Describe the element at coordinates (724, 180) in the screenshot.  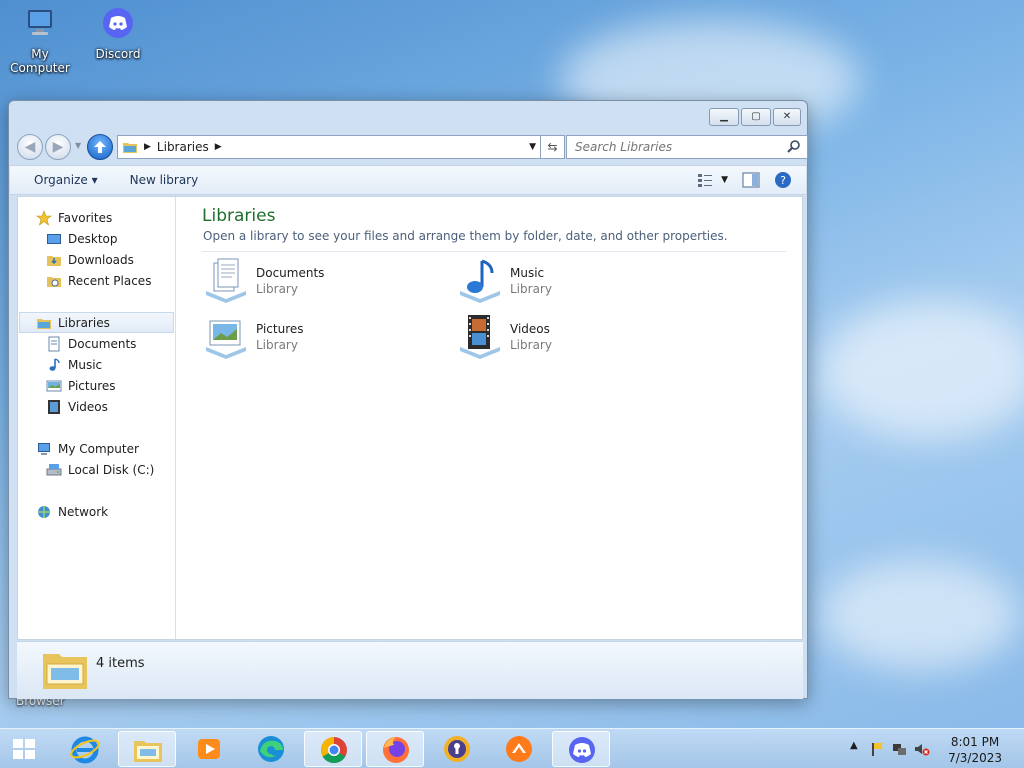
I see `chevron-down-icon: ▼` at that location.